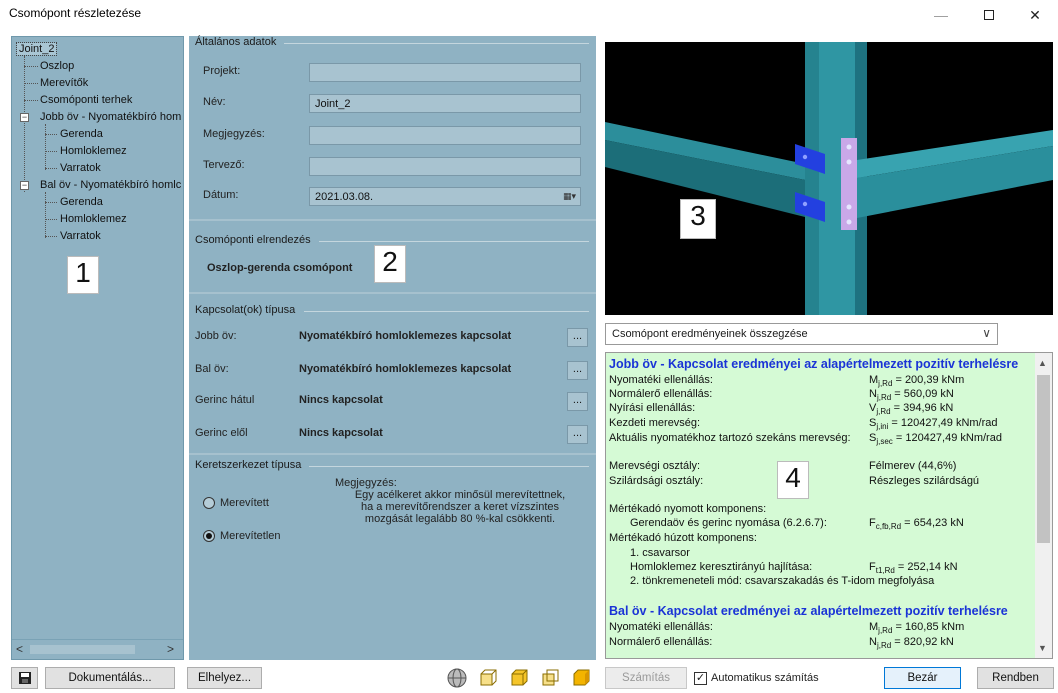 This screenshot has height=693, width=1058. I want to click on maximize-button, so click(989, 15).